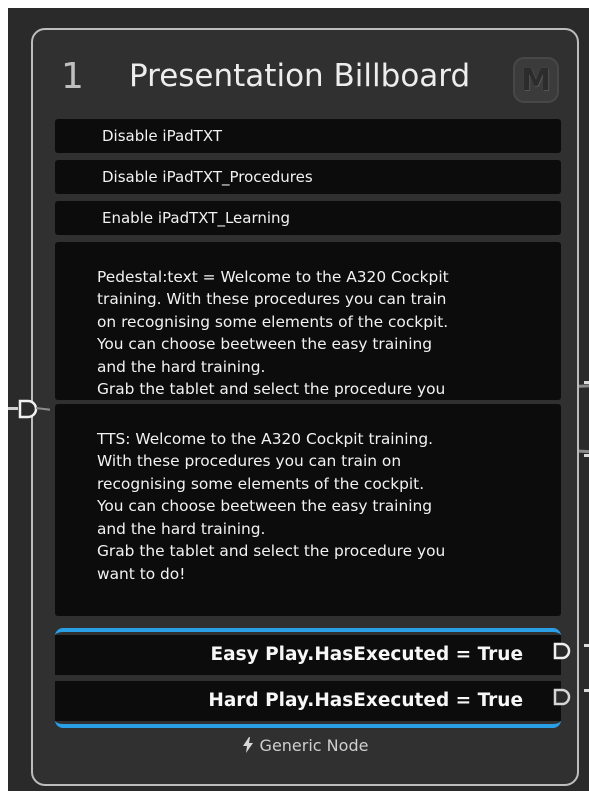 This screenshot has height=799, width=589. I want to click on action-label: Disable iPadTXT, so click(162, 136).